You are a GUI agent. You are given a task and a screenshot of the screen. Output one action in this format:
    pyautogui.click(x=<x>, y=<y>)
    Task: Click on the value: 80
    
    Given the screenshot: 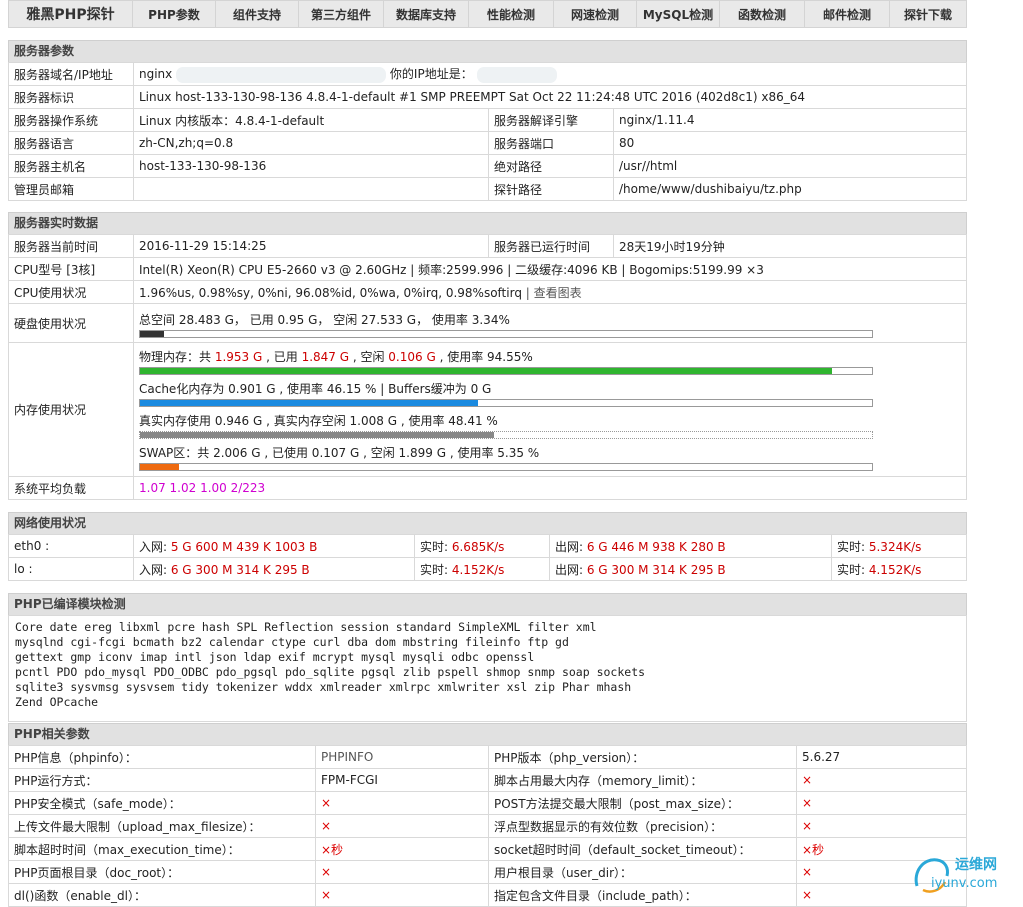 What is the action you would take?
    pyautogui.click(x=790, y=143)
    